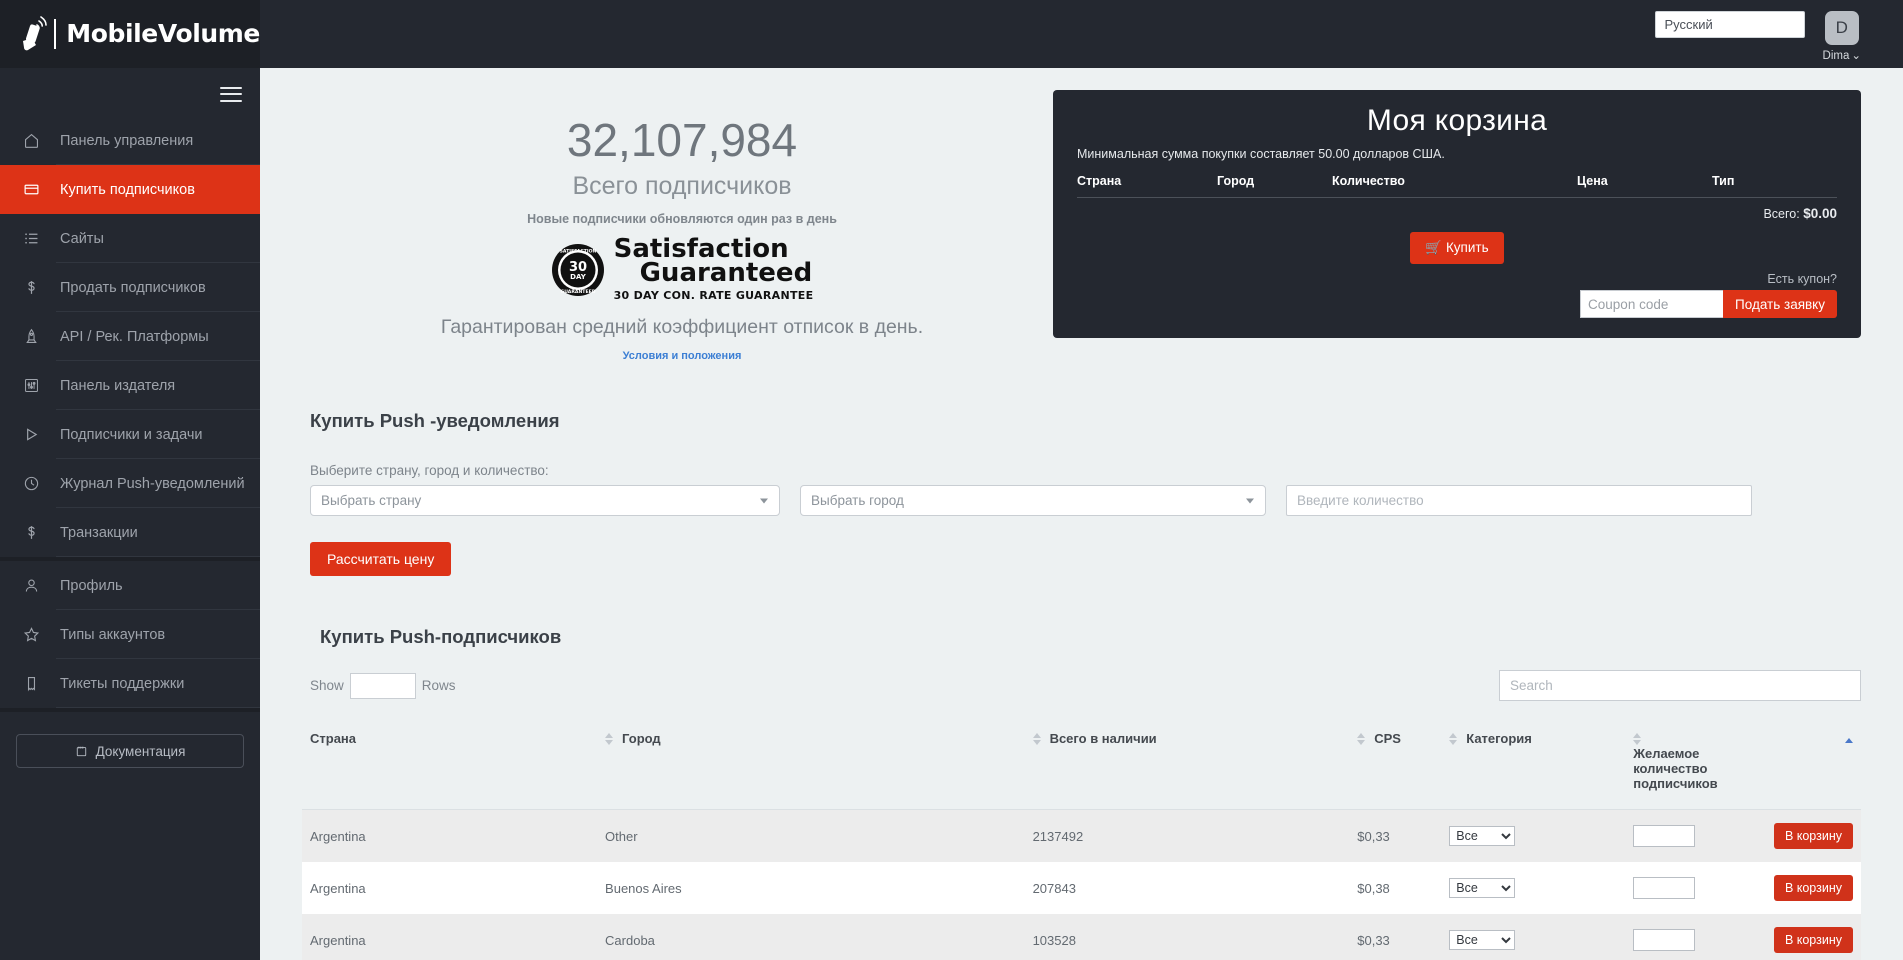 The image size is (1903, 960). Describe the element at coordinates (231, 94) in the screenshot. I see `hamburger-menu-icon` at that location.